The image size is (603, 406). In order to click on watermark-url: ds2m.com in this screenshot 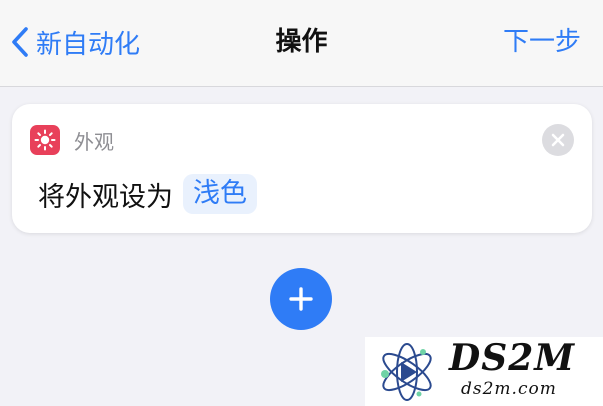, I will do `click(509, 389)`.